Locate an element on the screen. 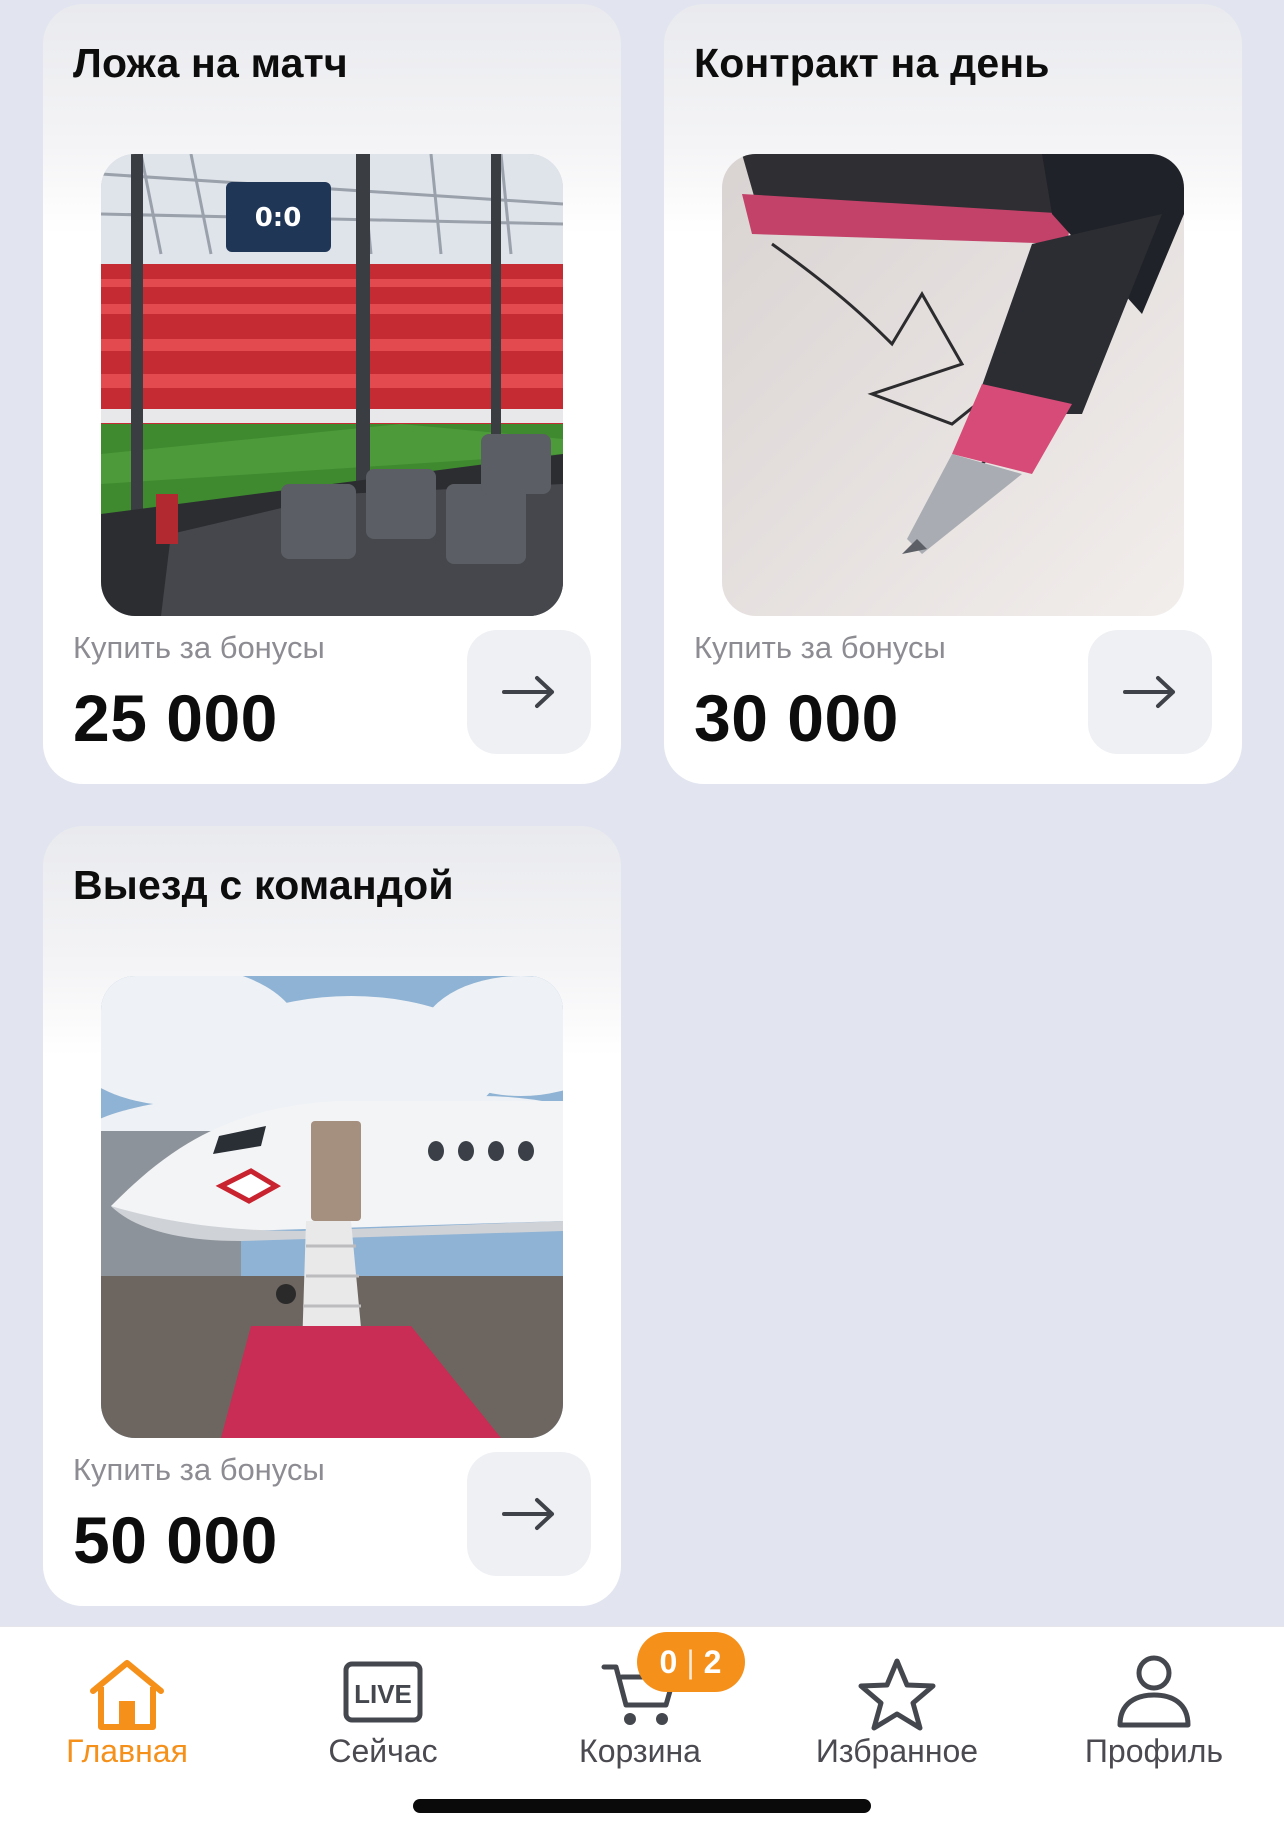  tab-live: LIVE Сейчас is located at coordinates (383, 1702).